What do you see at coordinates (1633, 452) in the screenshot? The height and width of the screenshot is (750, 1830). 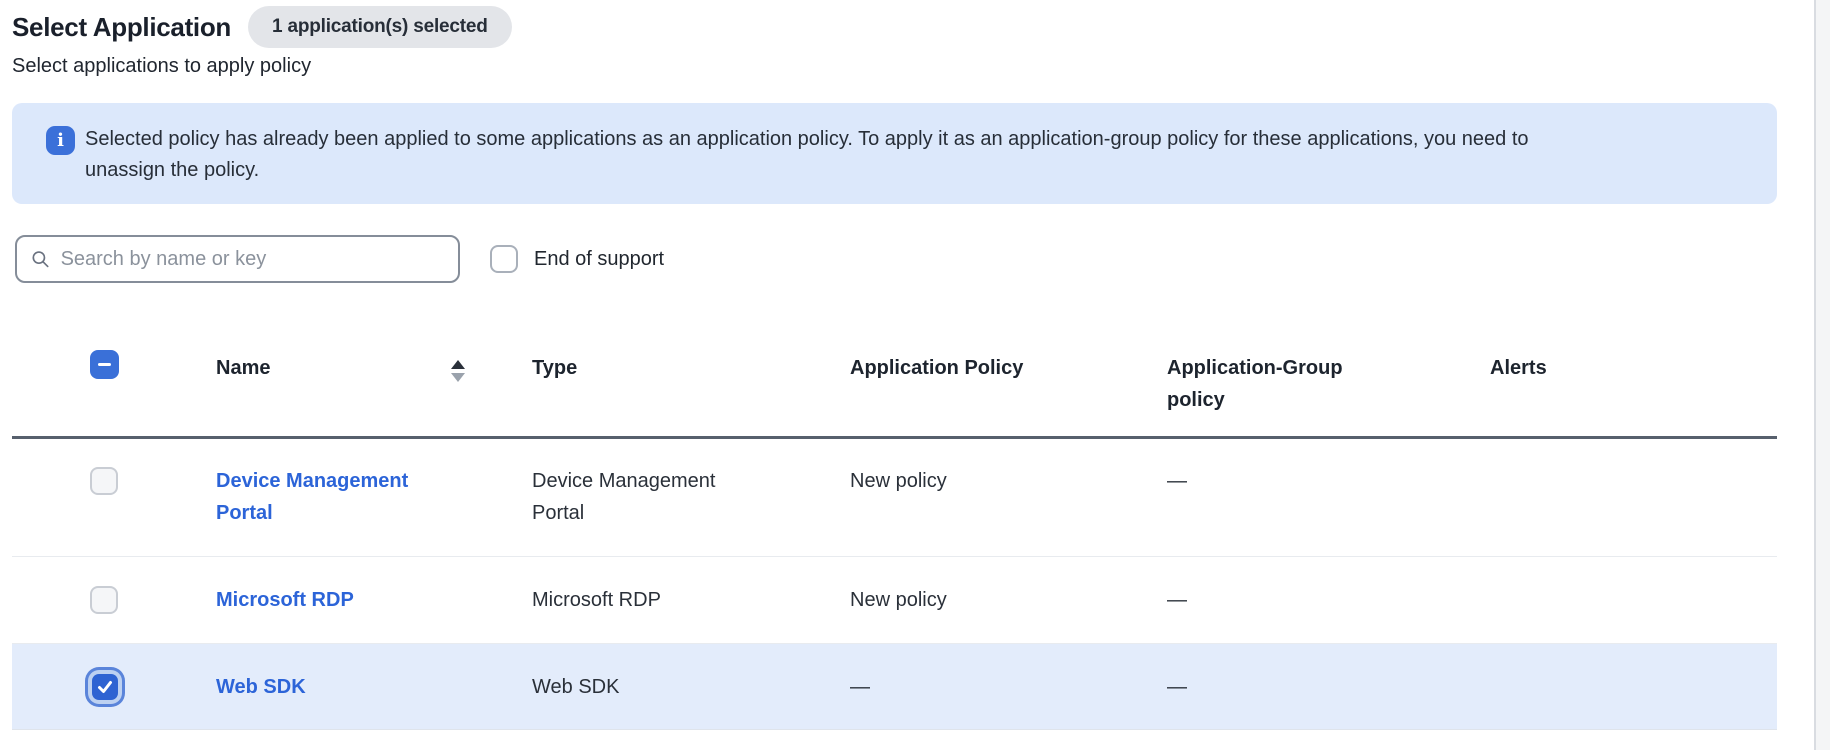 I see `alerts-value` at bounding box center [1633, 452].